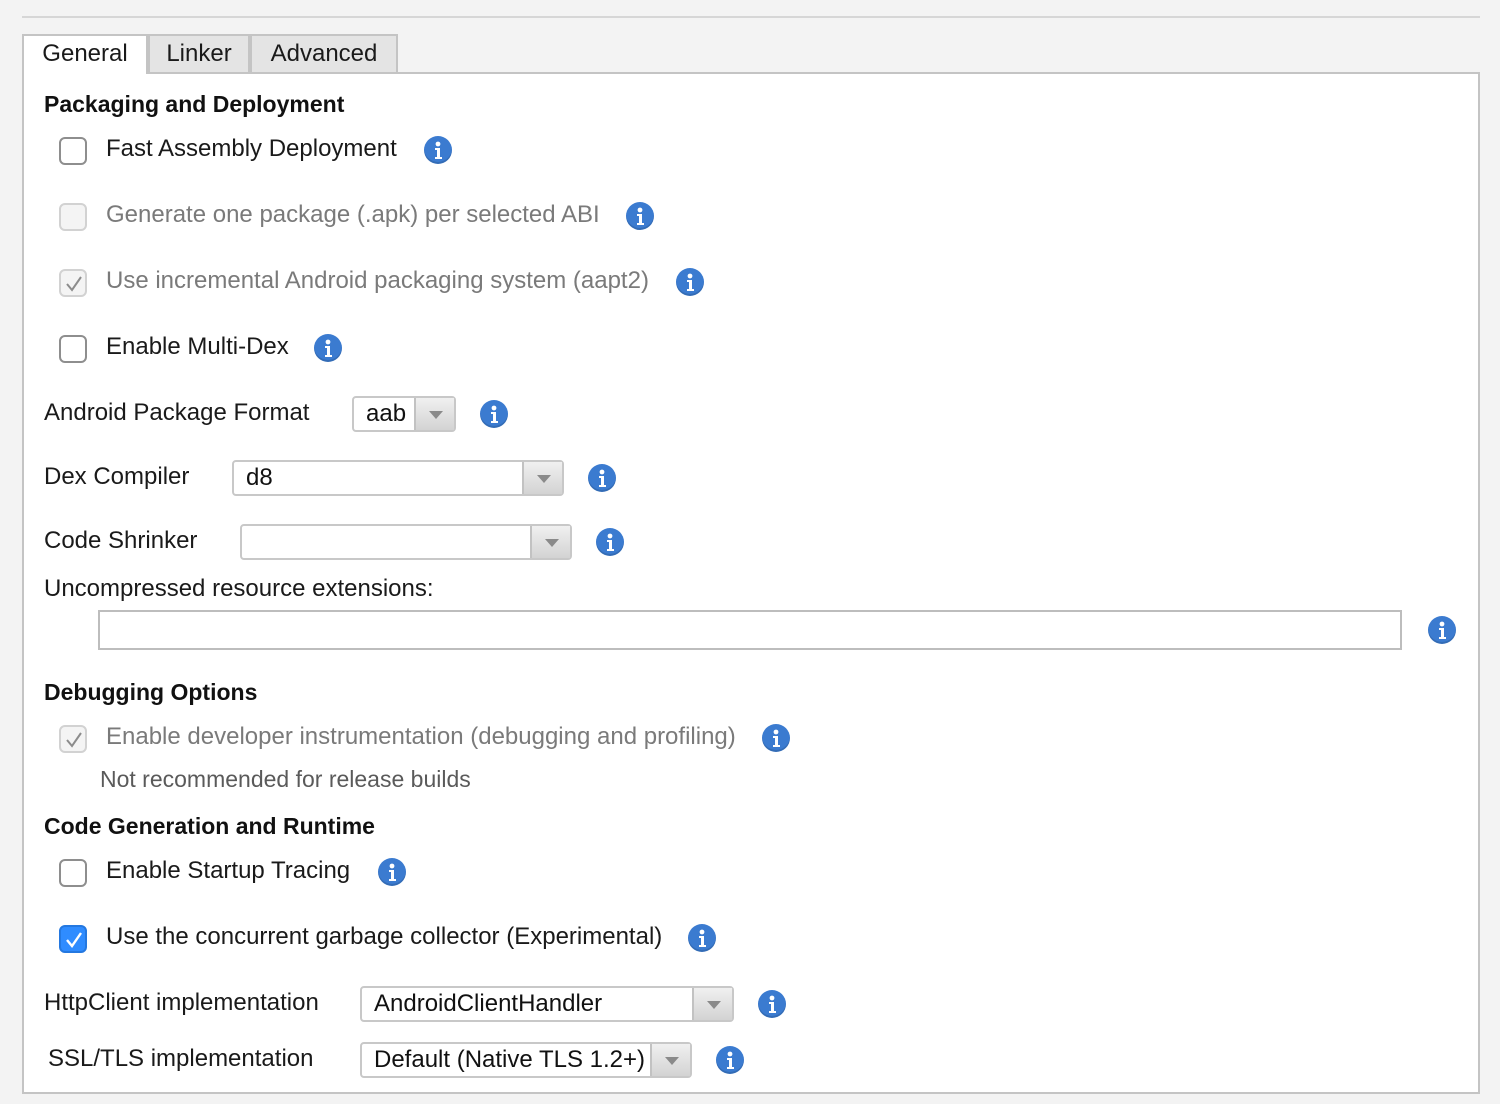 The height and width of the screenshot is (1104, 1500). What do you see at coordinates (259, 477) in the screenshot?
I see `dex-compiler-value: d8` at bounding box center [259, 477].